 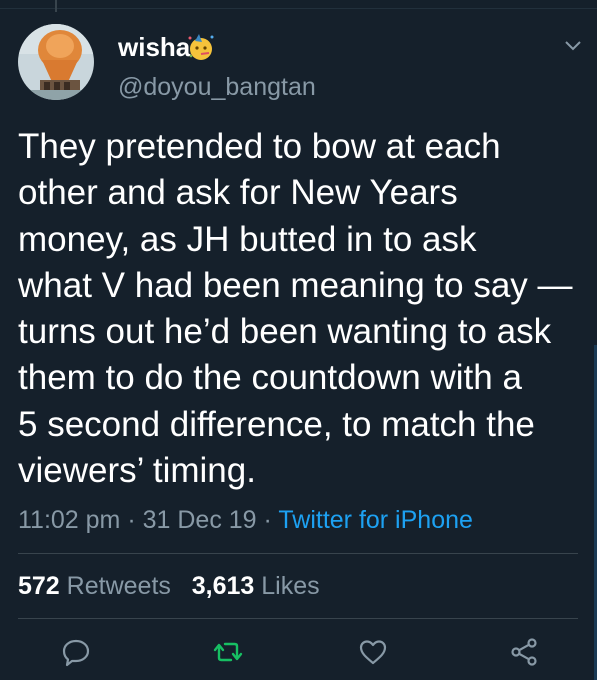 I want to click on reply-button, so click(x=76, y=652).